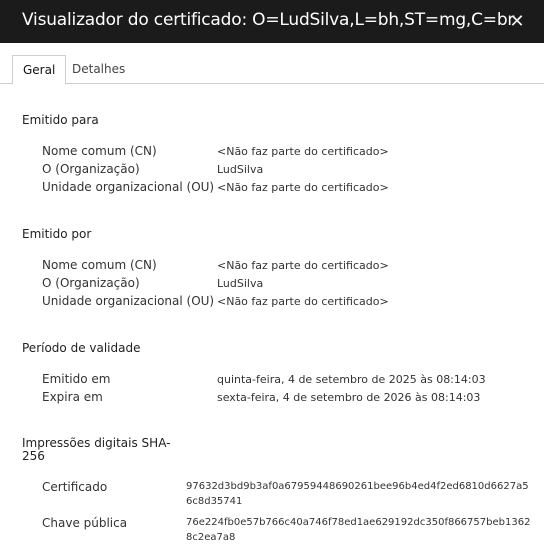  What do you see at coordinates (91, 283) in the screenshot?
I see `issued-by-o-label: O (Organização)` at bounding box center [91, 283].